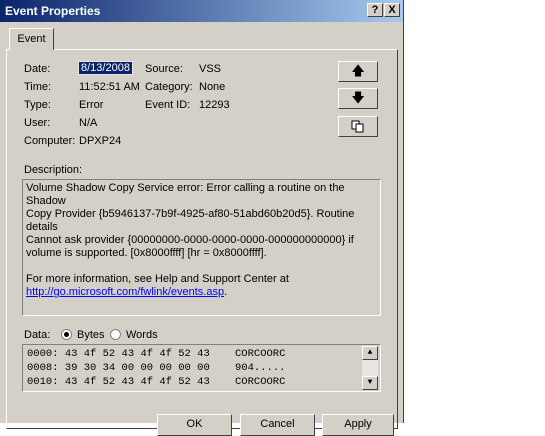  Describe the element at coordinates (38, 87) in the screenshot. I see `time-label: Time:` at that location.